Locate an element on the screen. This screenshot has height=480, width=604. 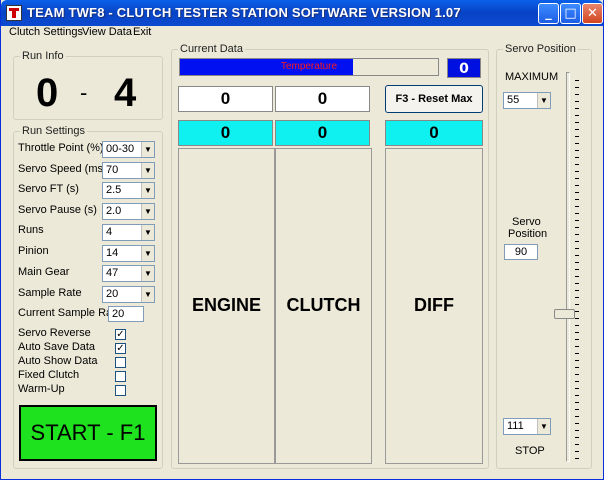
servo-reverse-checkbox: ✓ is located at coordinates (120, 334).